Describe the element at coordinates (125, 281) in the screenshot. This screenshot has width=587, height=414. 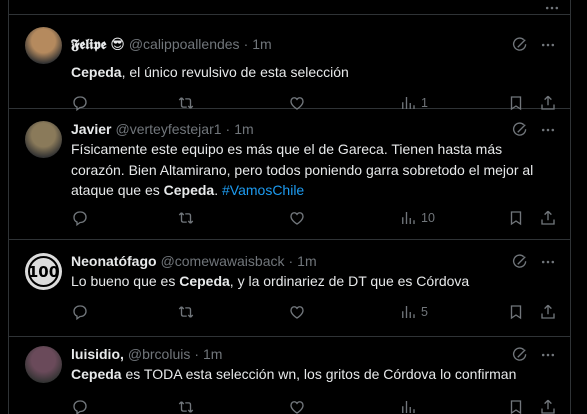
I see `tweet-text-segment: Lo bueno que es` at that location.